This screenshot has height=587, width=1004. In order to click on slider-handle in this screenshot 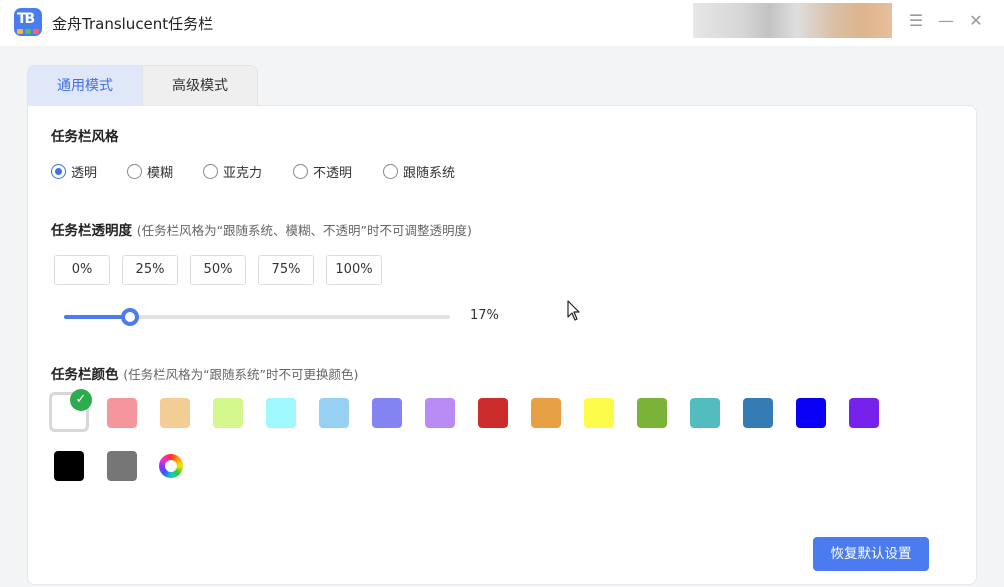, I will do `click(129, 317)`.